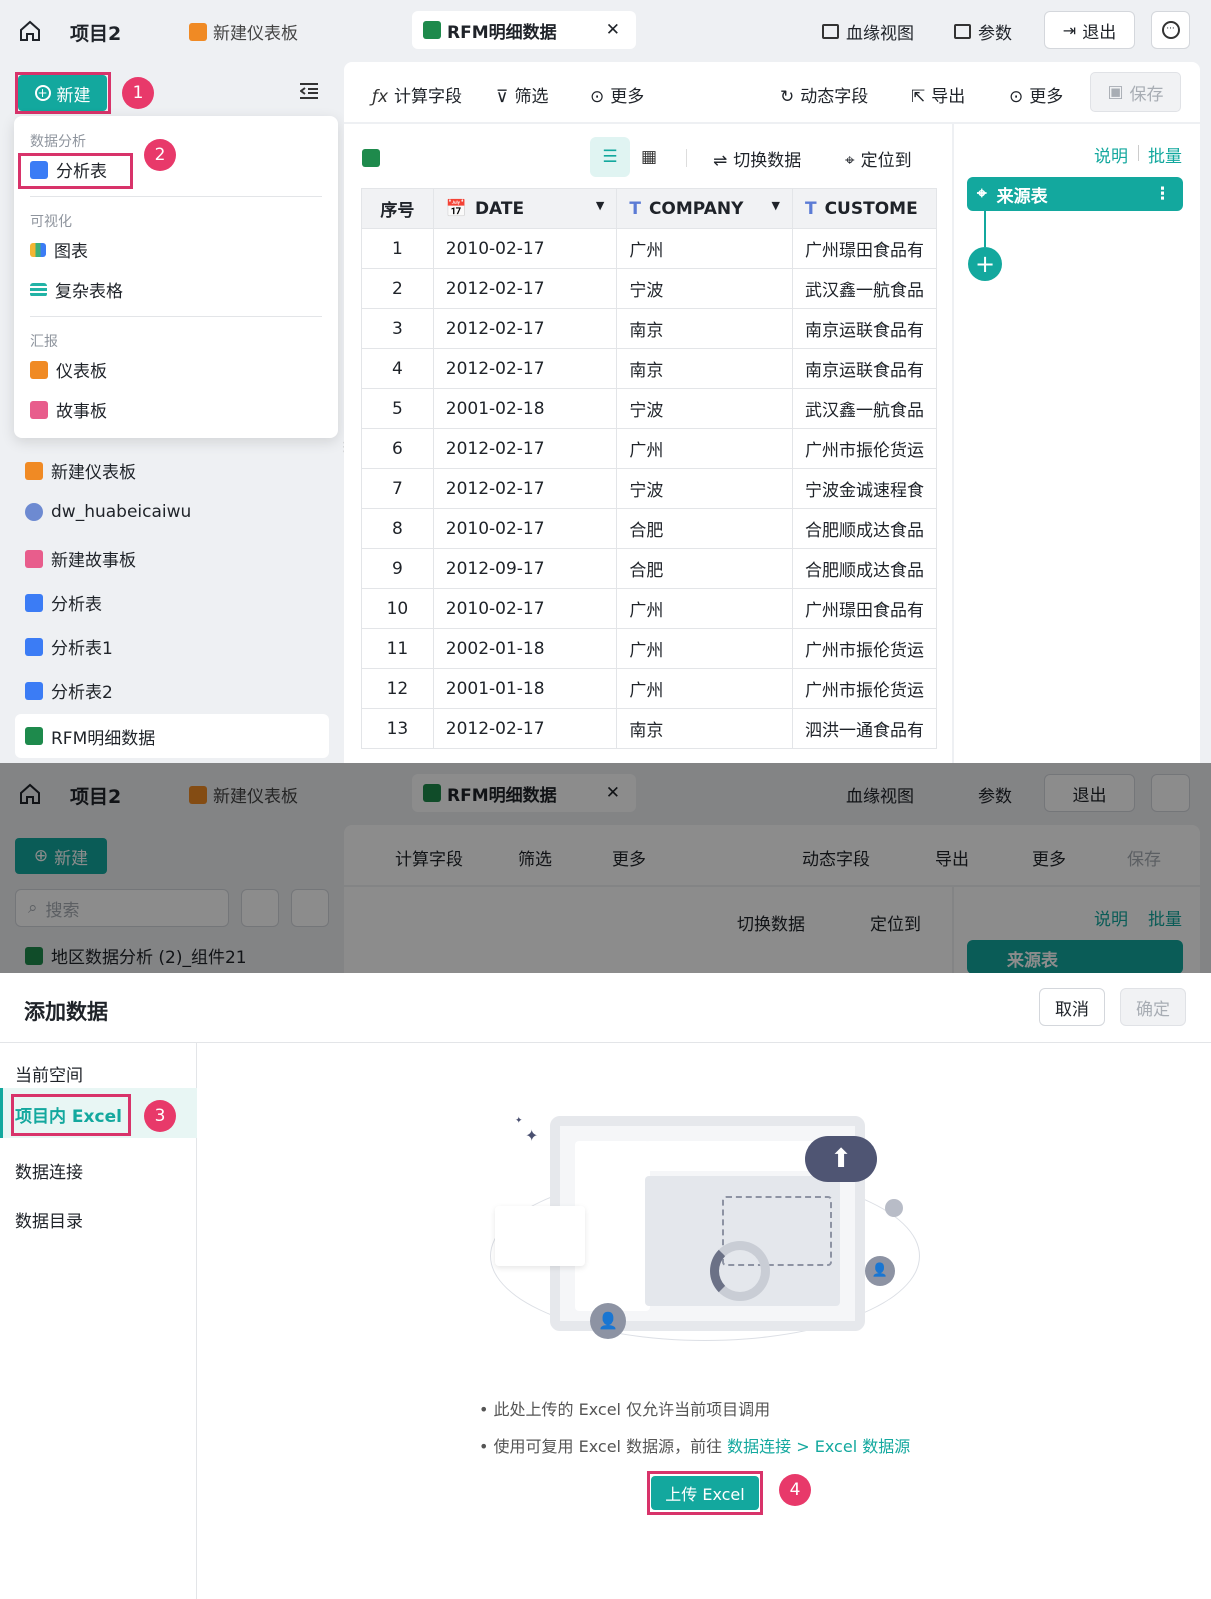 This screenshot has height=1599, width=1211. What do you see at coordinates (49, 1219) in the screenshot?
I see `nav-data-catalog: 数据目录` at bounding box center [49, 1219].